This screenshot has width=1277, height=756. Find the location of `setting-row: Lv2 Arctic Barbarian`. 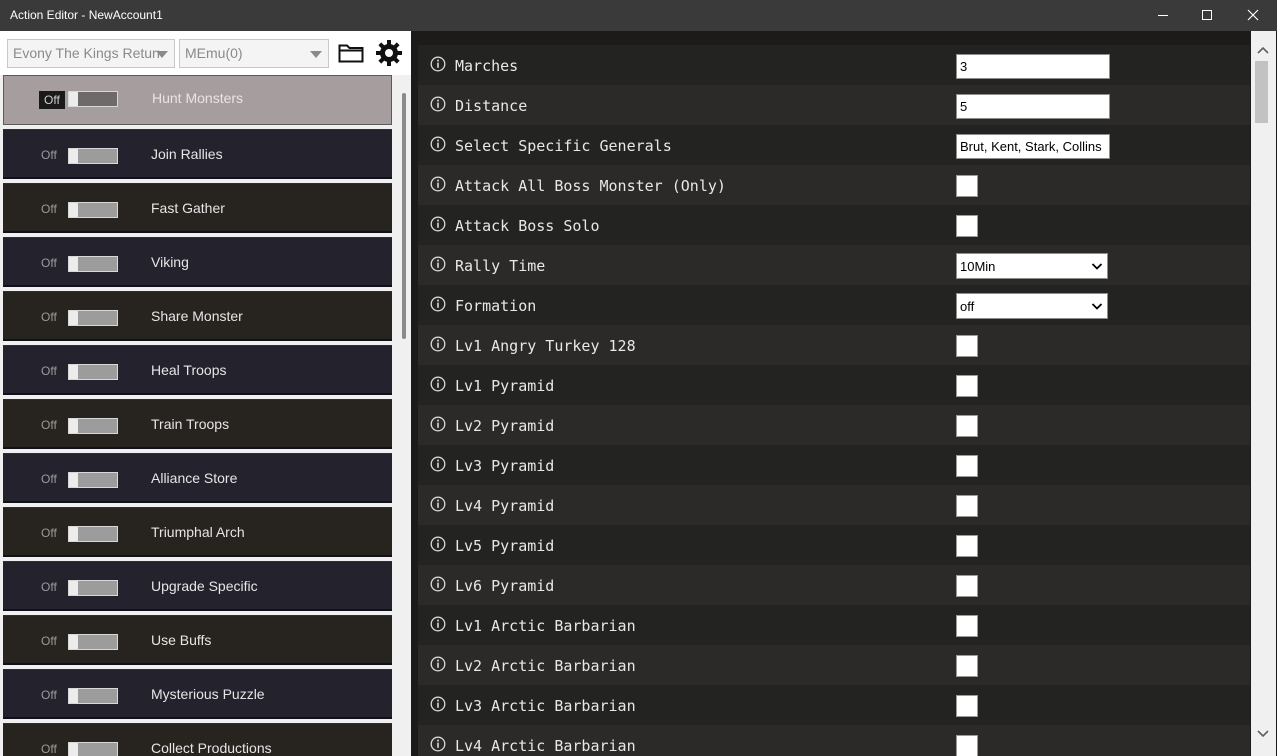

setting-row: Lv2 Arctic Barbarian is located at coordinates (834, 665).